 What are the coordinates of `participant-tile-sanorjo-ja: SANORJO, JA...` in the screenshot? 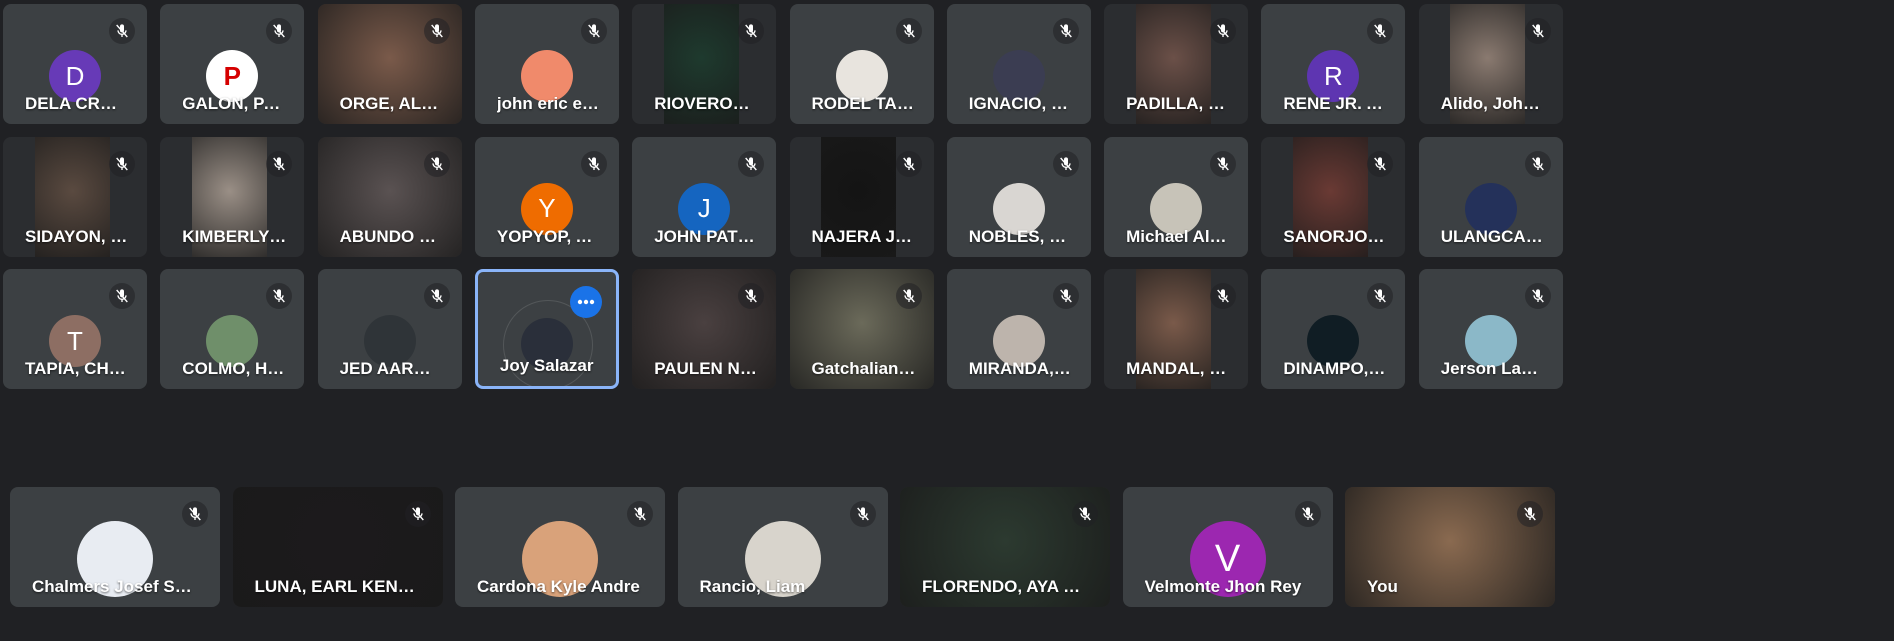 It's located at (1333, 196).